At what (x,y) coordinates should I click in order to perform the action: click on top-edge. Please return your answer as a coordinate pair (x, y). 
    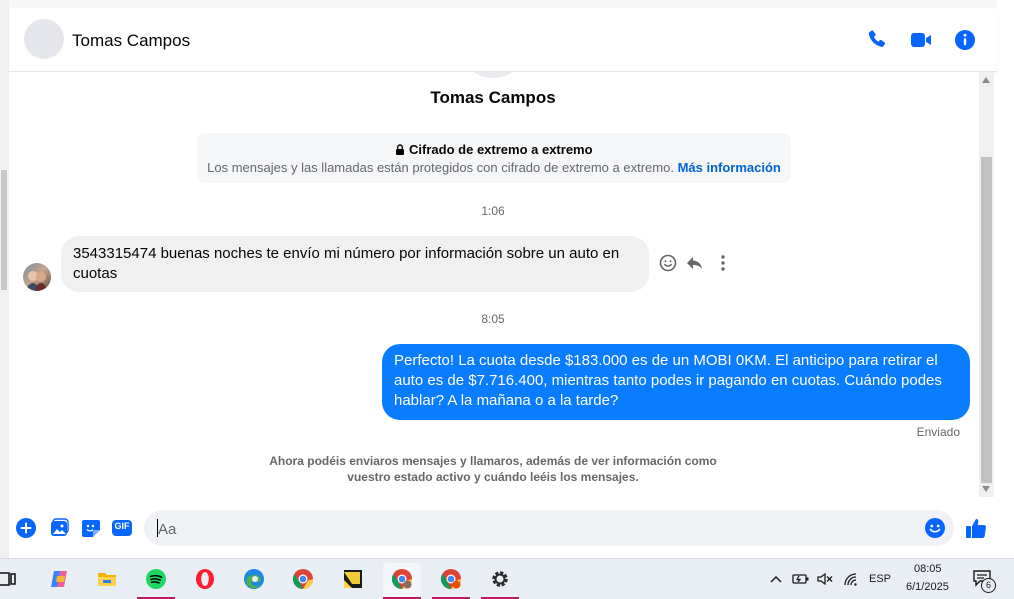
    Looking at the image, I should click on (503, 4).